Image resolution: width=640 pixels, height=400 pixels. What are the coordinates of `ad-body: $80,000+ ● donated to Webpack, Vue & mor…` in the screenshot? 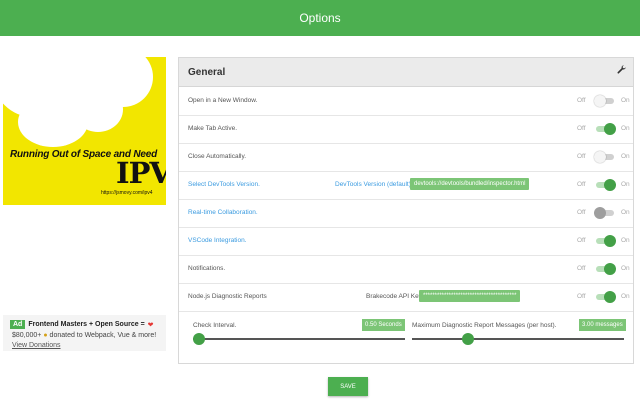 It's located at (84, 335).